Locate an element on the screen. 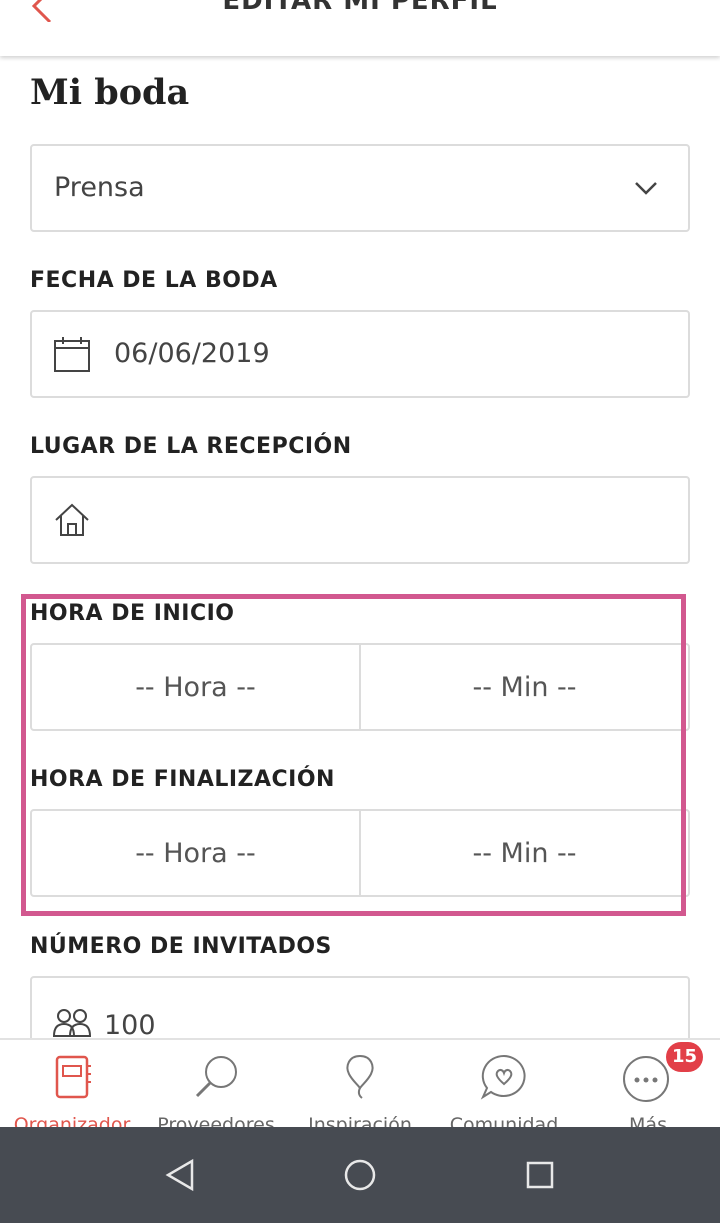 The width and height of the screenshot is (720, 1223). tab-label: Más is located at coordinates (648, 1120).